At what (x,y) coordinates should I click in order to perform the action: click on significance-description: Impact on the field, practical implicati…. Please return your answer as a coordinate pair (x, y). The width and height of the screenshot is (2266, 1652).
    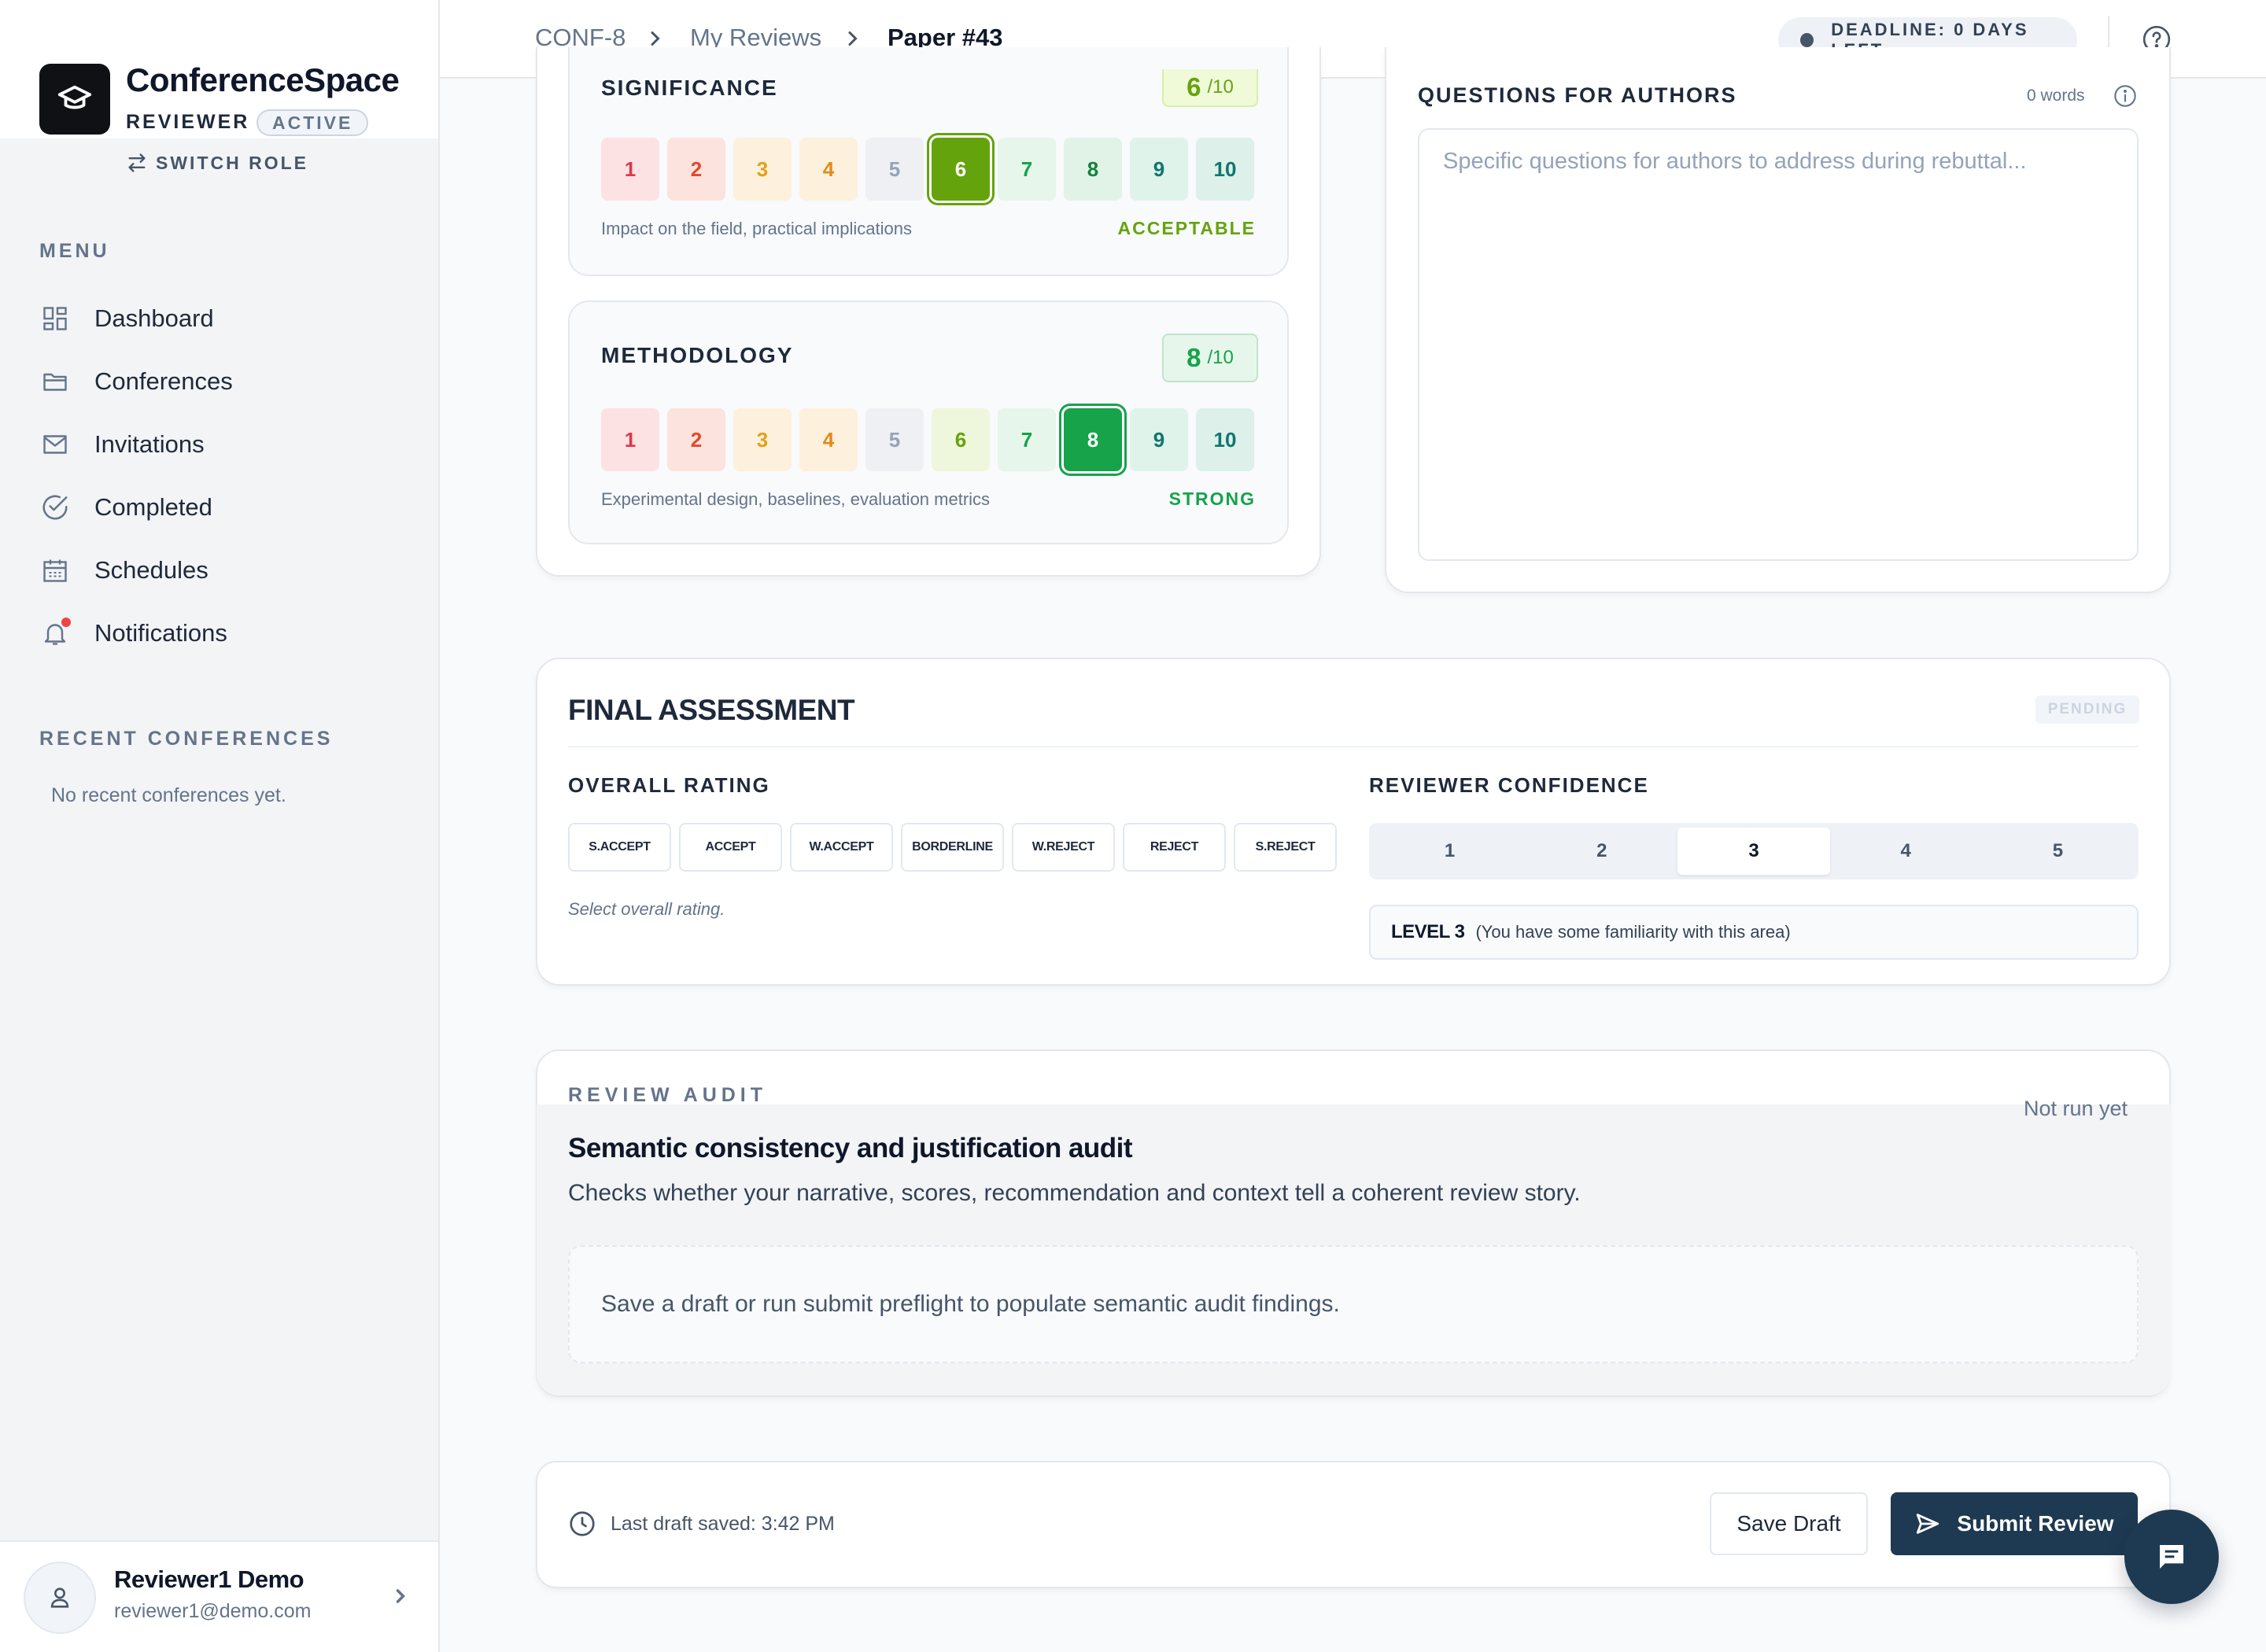
    Looking at the image, I should click on (756, 228).